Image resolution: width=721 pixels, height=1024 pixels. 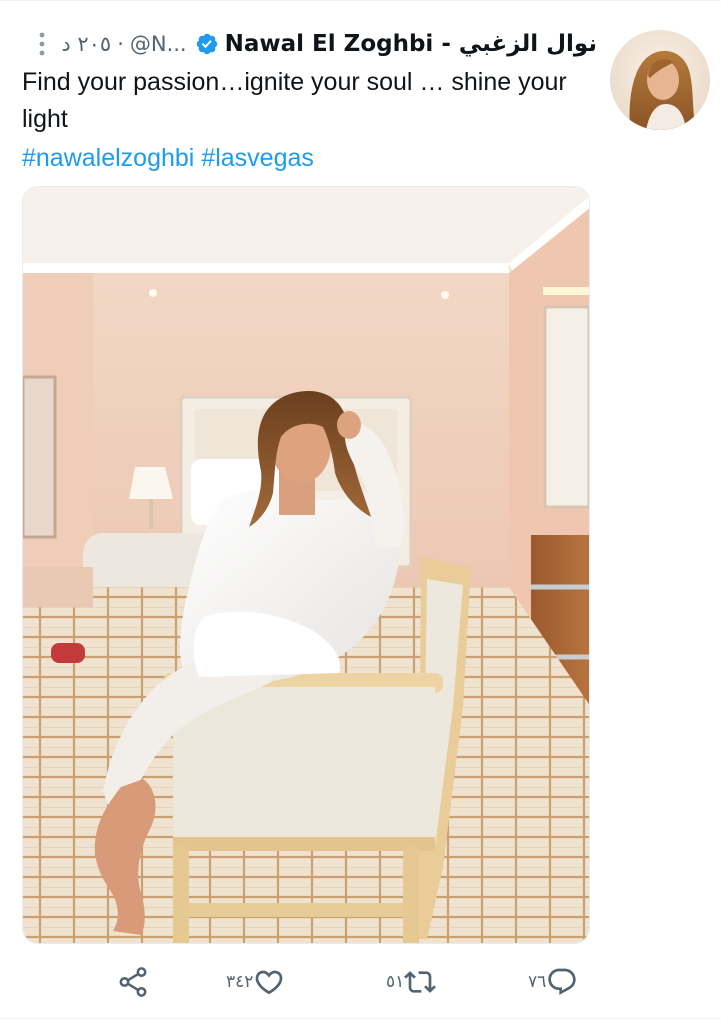 I want to click on bottom-divider, so click(x=360, y=1018).